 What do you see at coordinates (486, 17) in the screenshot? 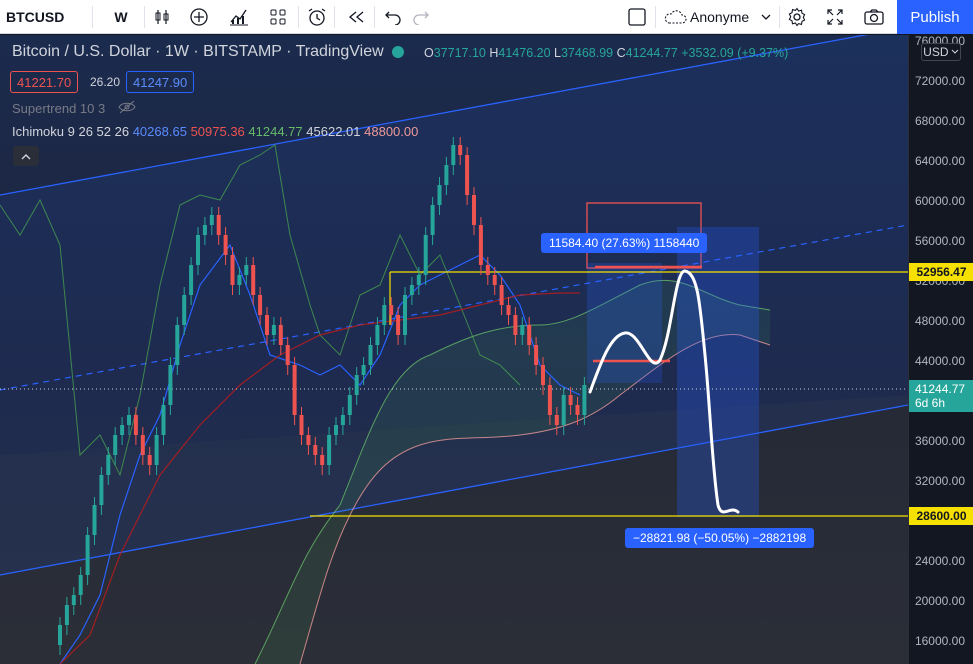
I see `top-toolbar: BTCUSD W Anonyme Publish` at bounding box center [486, 17].